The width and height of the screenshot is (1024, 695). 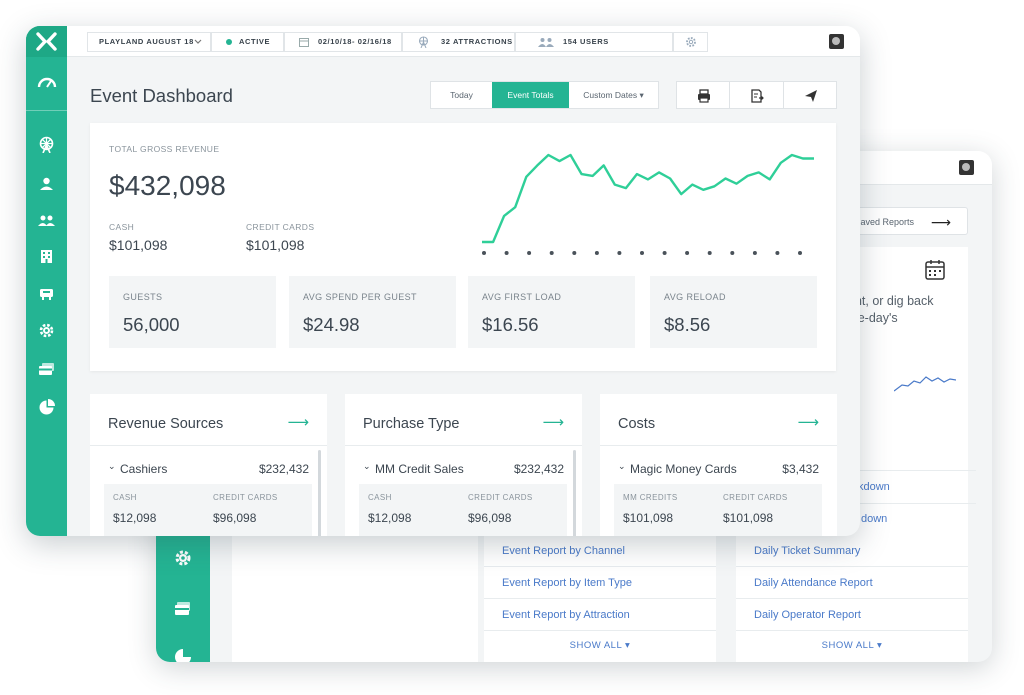 I want to click on event-selector: PLAYLAND AUGUST 18, so click(x=149, y=42).